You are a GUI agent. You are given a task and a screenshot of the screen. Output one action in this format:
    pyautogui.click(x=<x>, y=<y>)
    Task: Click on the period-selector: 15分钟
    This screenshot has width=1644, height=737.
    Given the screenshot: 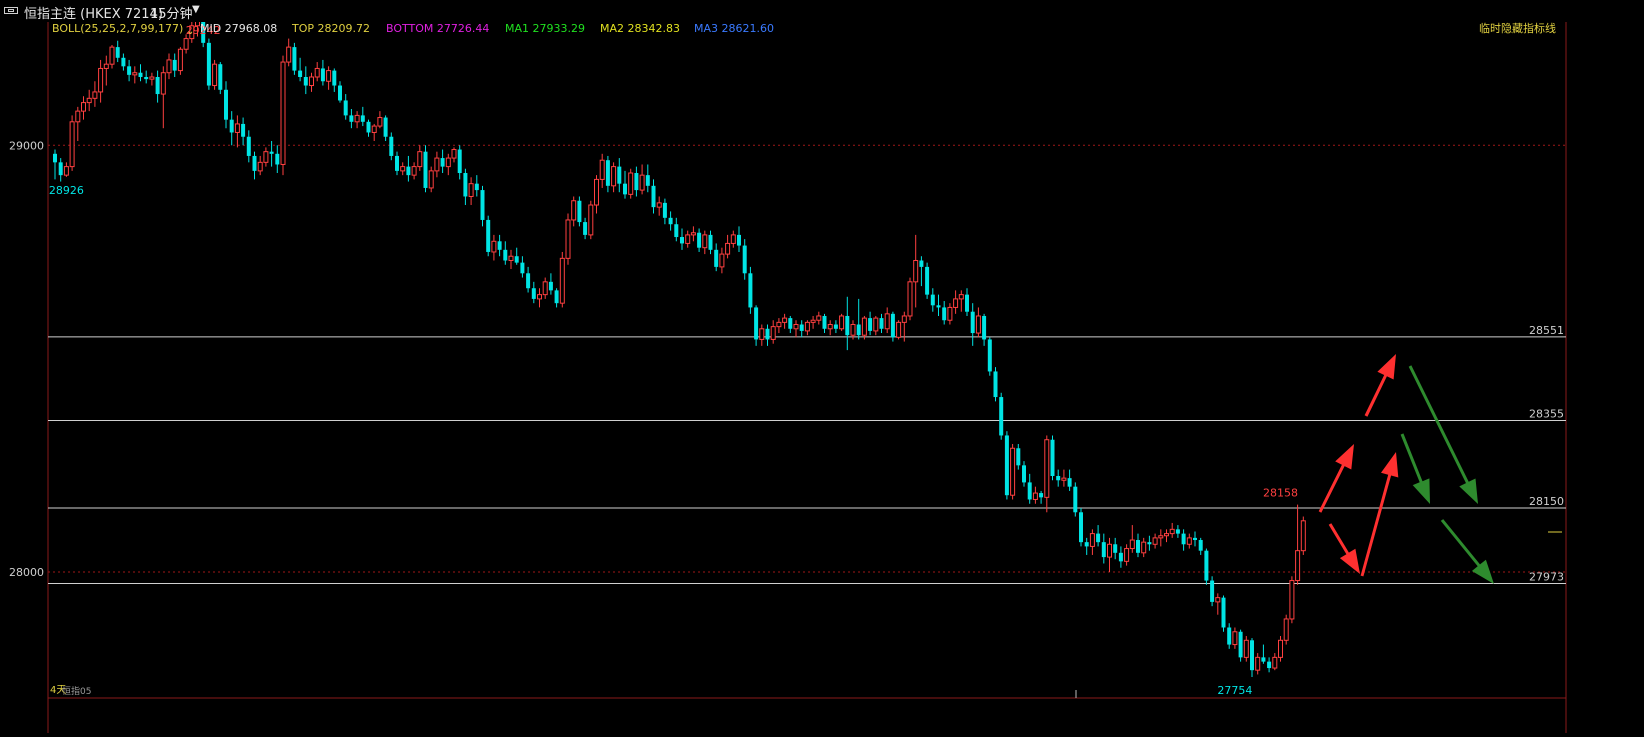 What is the action you would take?
    pyautogui.click(x=171, y=12)
    